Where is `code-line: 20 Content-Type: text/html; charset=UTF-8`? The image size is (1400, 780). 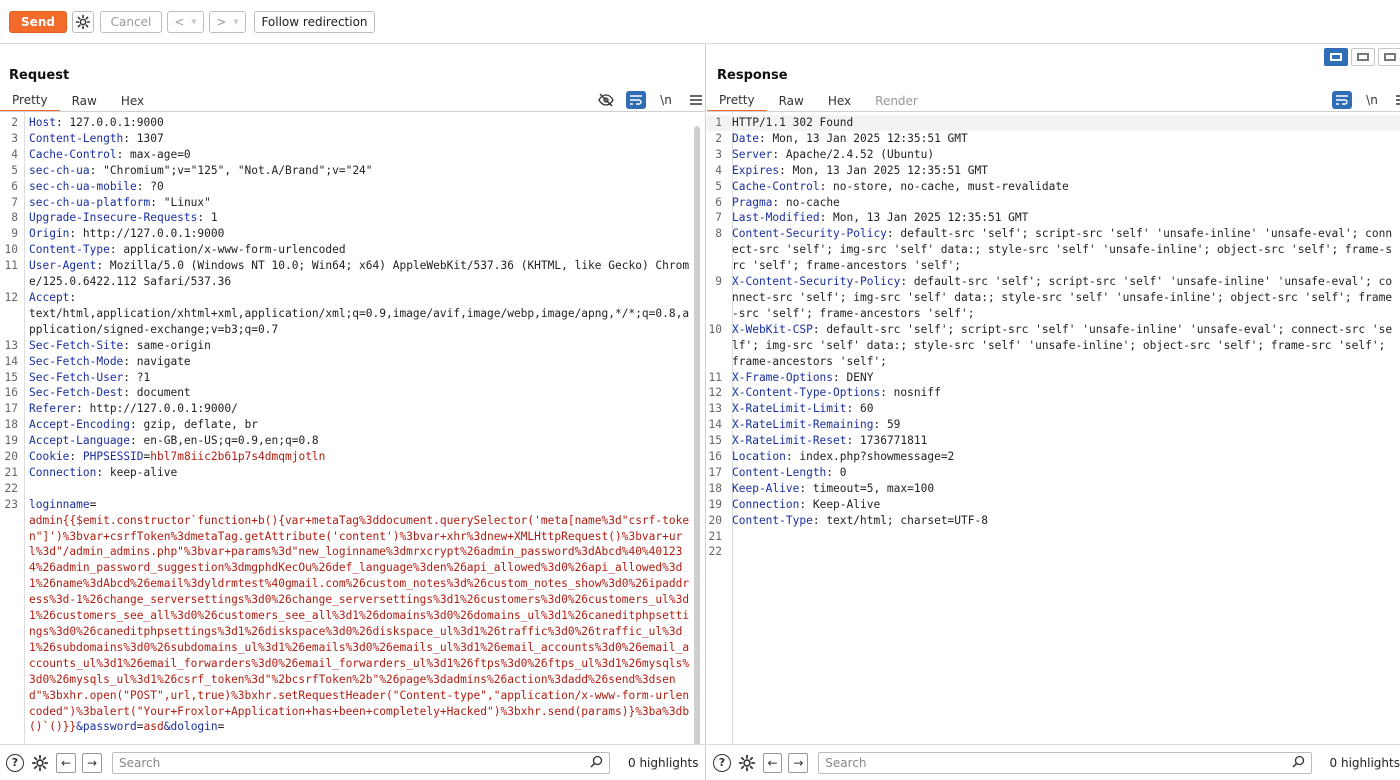
code-line: 20 Content-Type: text/html; charset=UTF-8 is located at coordinates (1053, 521).